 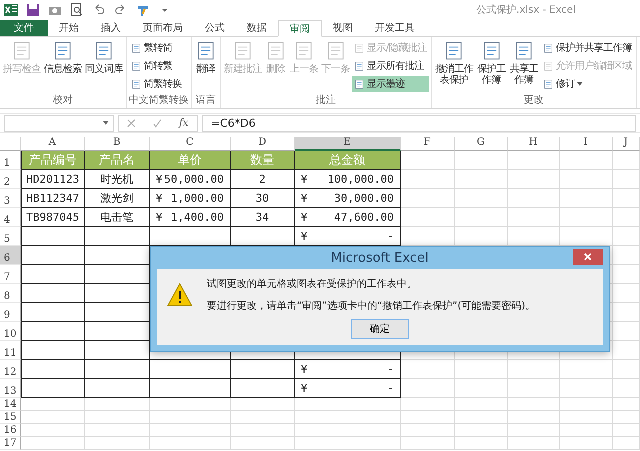 I want to click on table-cell: 时光机, so click(x=117, y=179).